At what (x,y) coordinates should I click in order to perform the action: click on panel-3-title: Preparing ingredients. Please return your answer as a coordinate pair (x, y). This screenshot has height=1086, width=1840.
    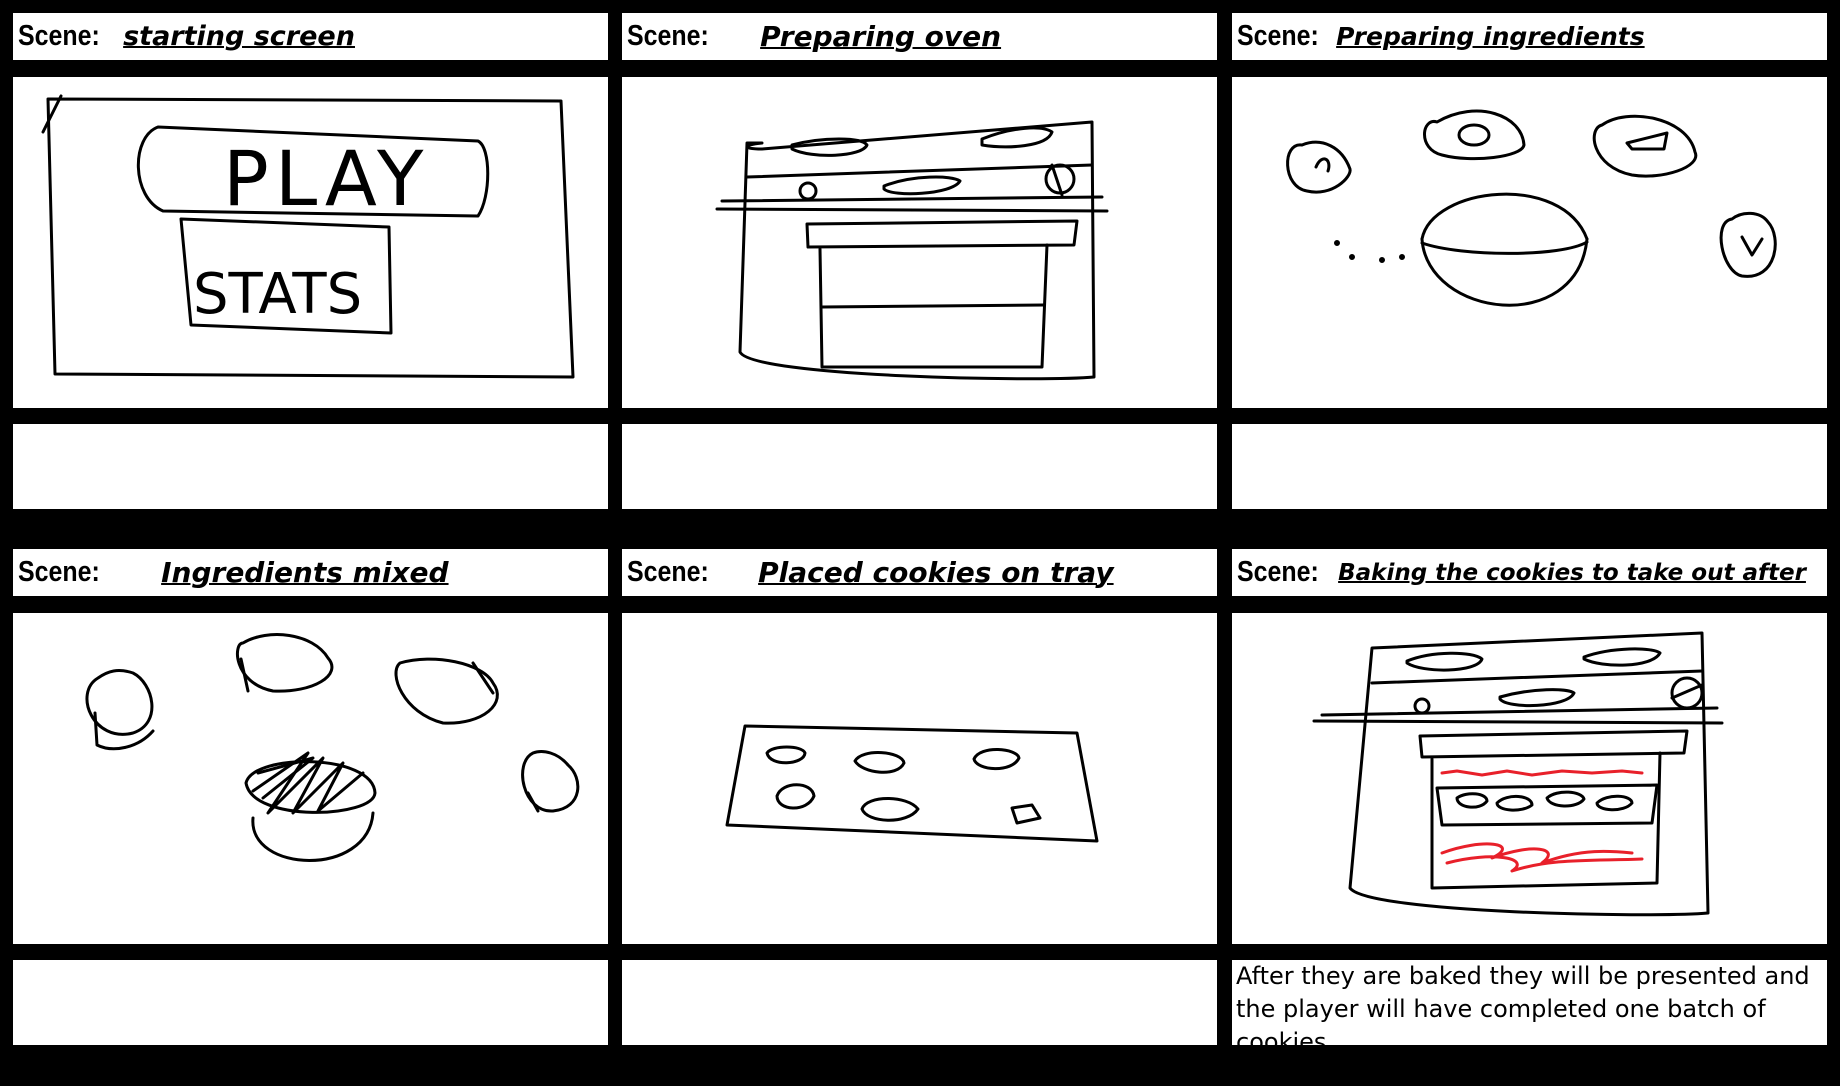
    Looking at the image, I should click on (1490, 36).